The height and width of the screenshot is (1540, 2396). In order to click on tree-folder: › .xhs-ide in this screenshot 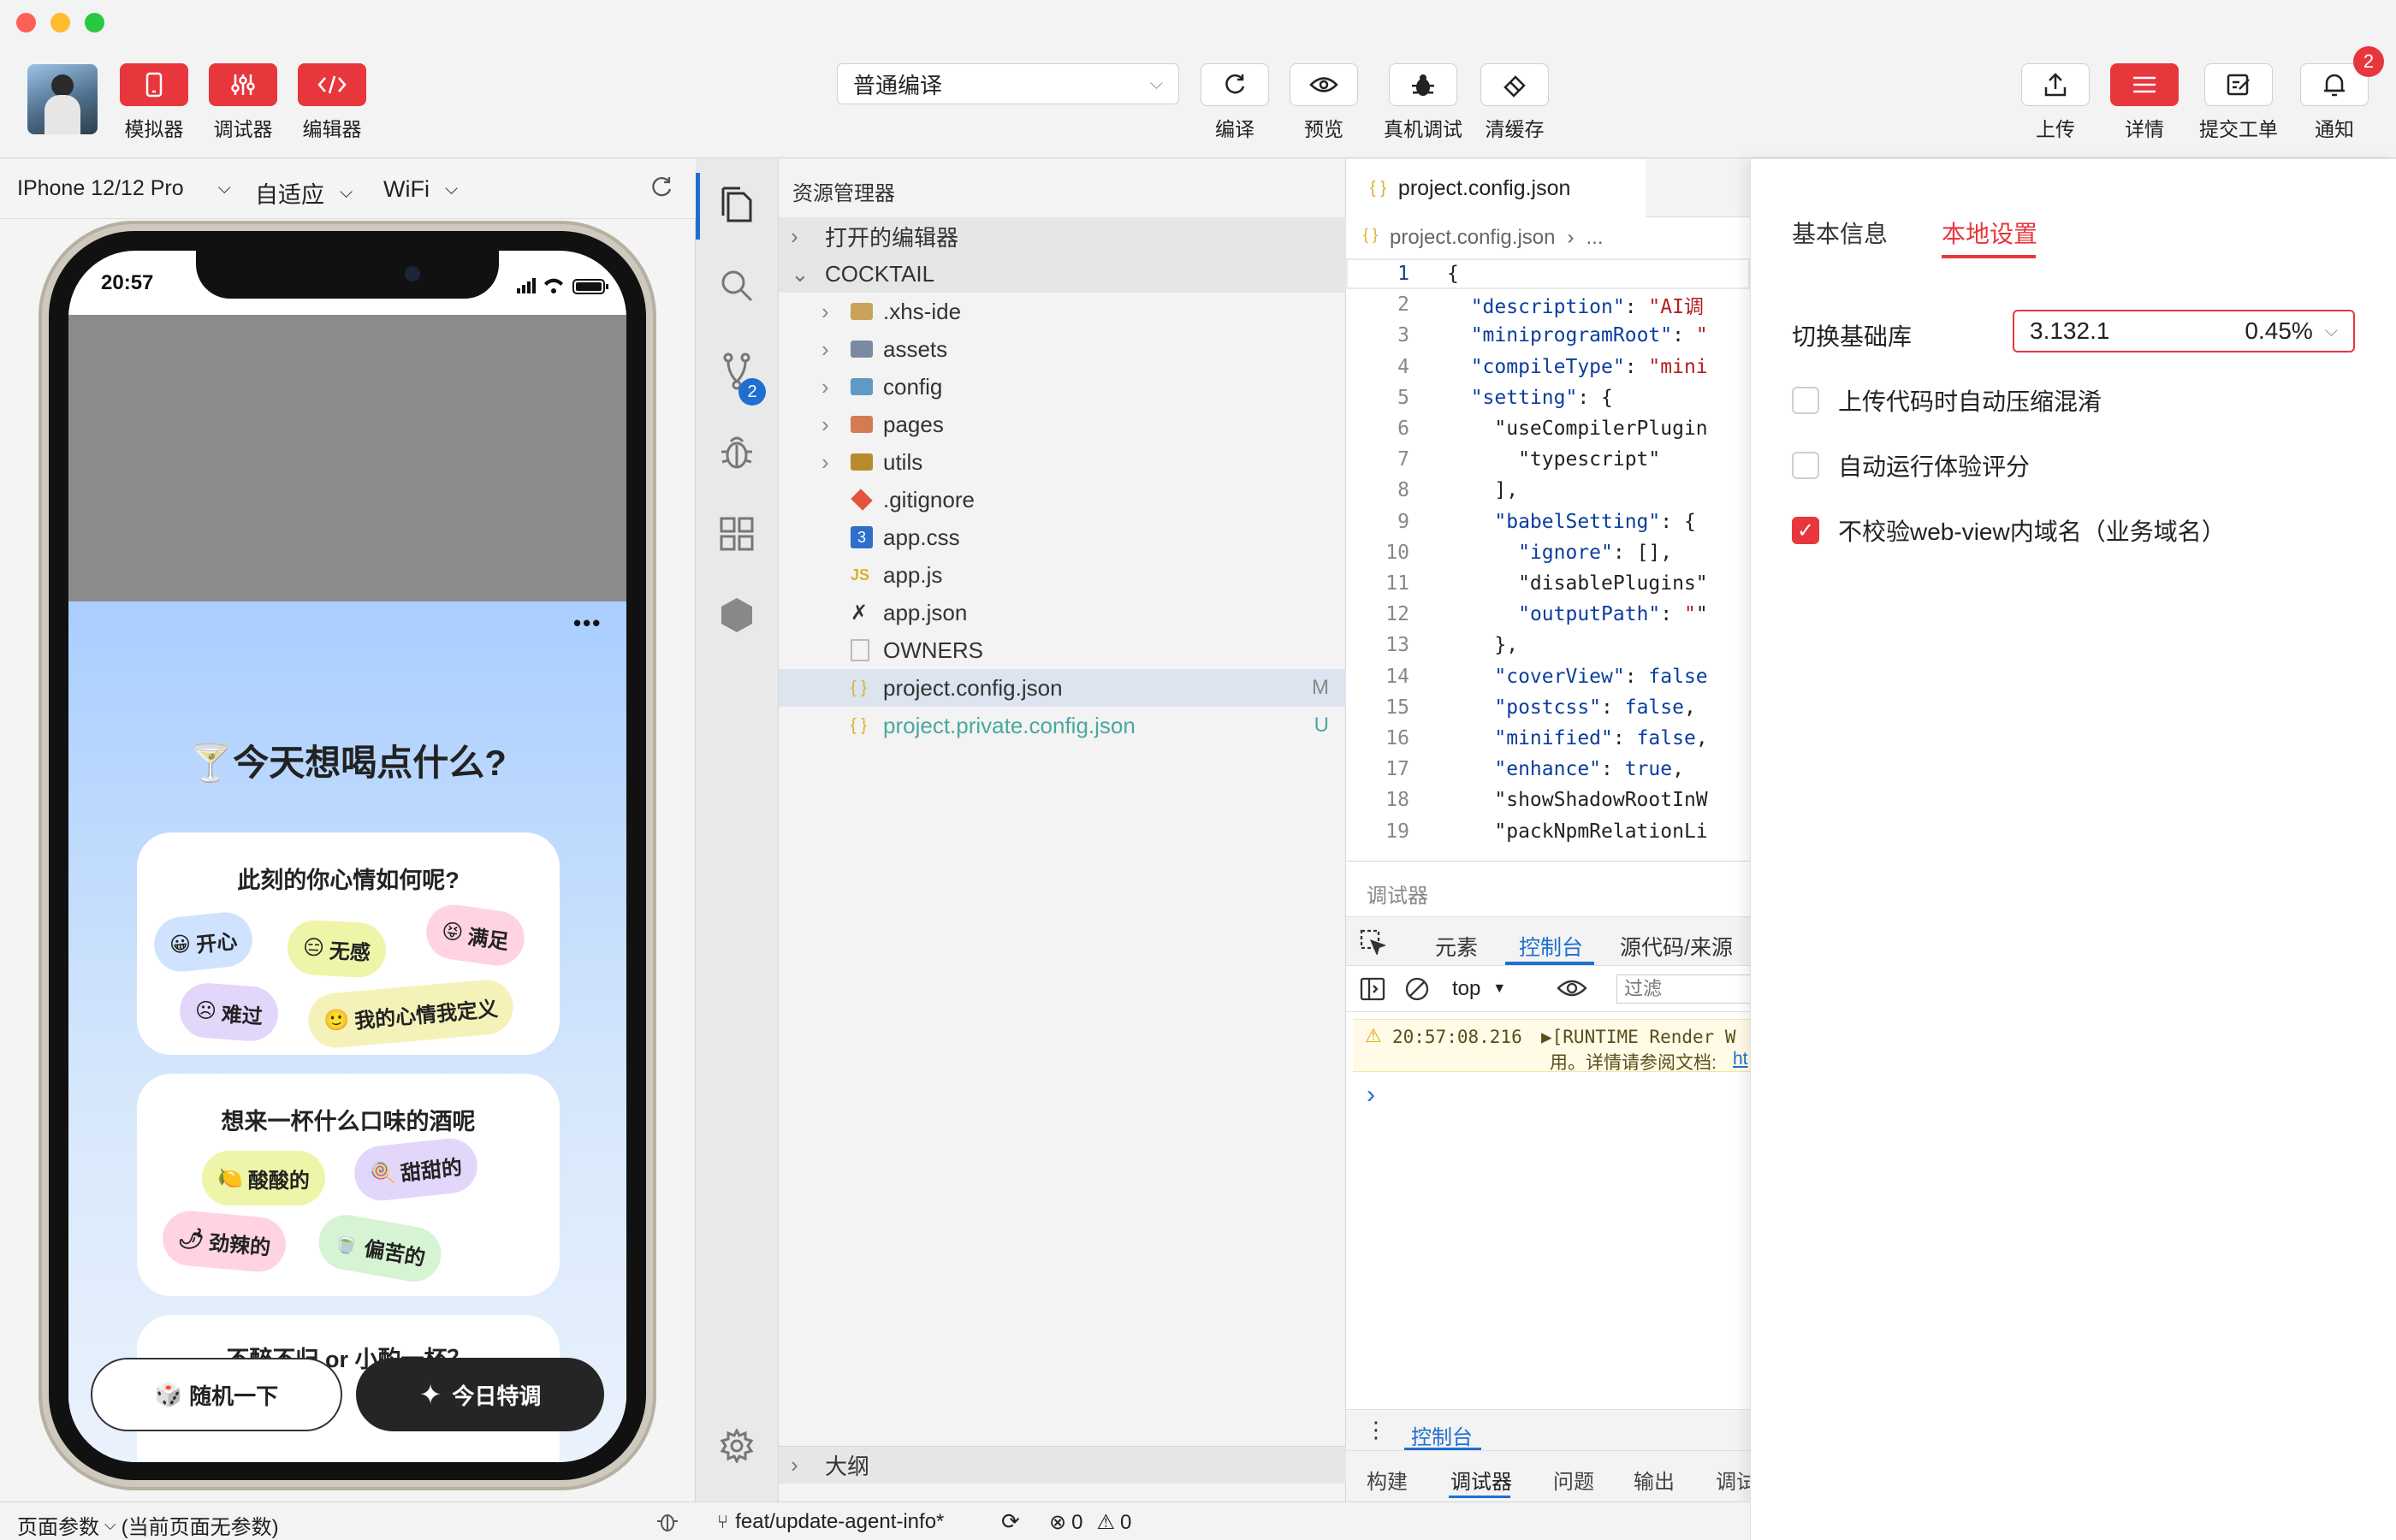, I will do `click(1063, 311)`.